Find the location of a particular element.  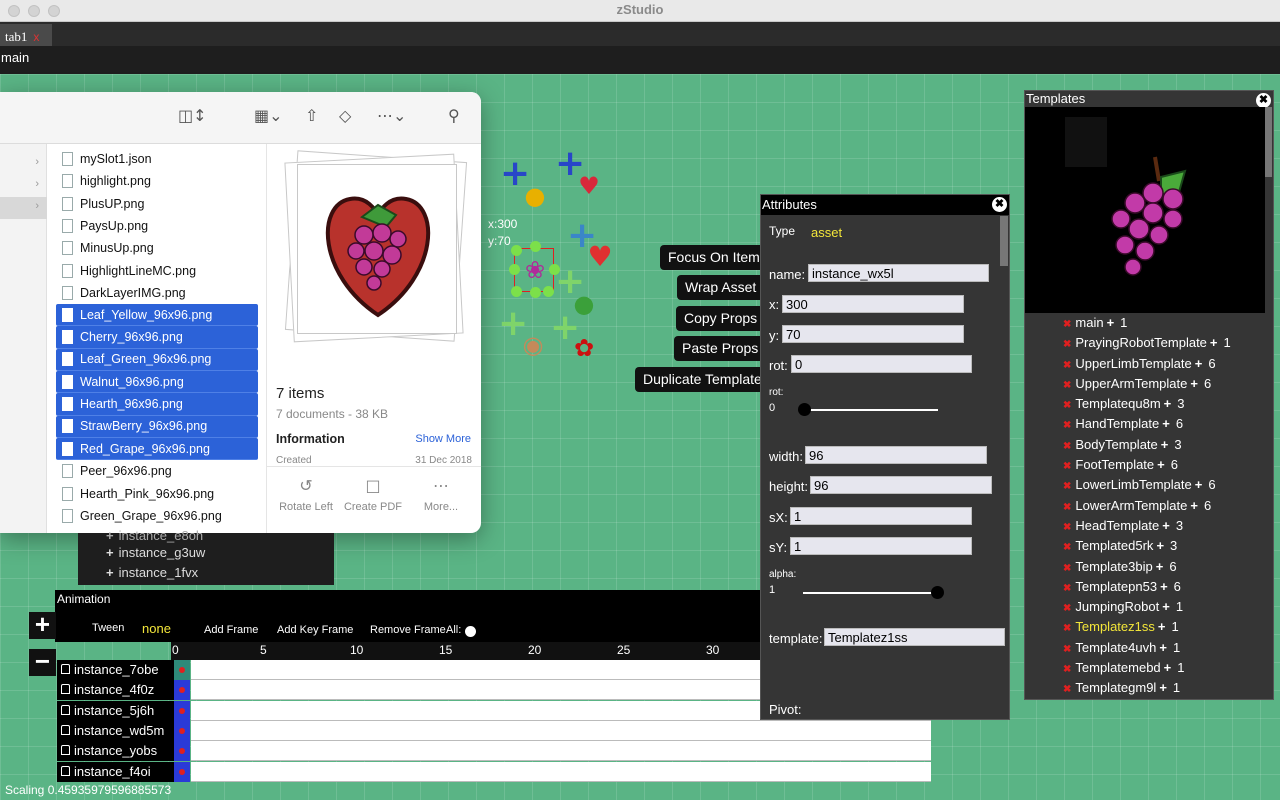

window-zoom-dot is located at coordinates (54, 11).